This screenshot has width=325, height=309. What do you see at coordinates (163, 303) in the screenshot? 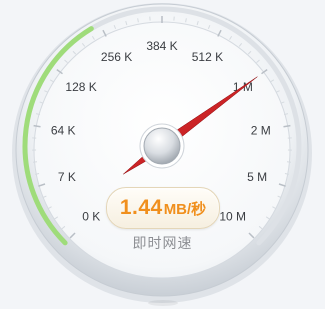
I see `stand-shadow` at bounding box center [163, 303].